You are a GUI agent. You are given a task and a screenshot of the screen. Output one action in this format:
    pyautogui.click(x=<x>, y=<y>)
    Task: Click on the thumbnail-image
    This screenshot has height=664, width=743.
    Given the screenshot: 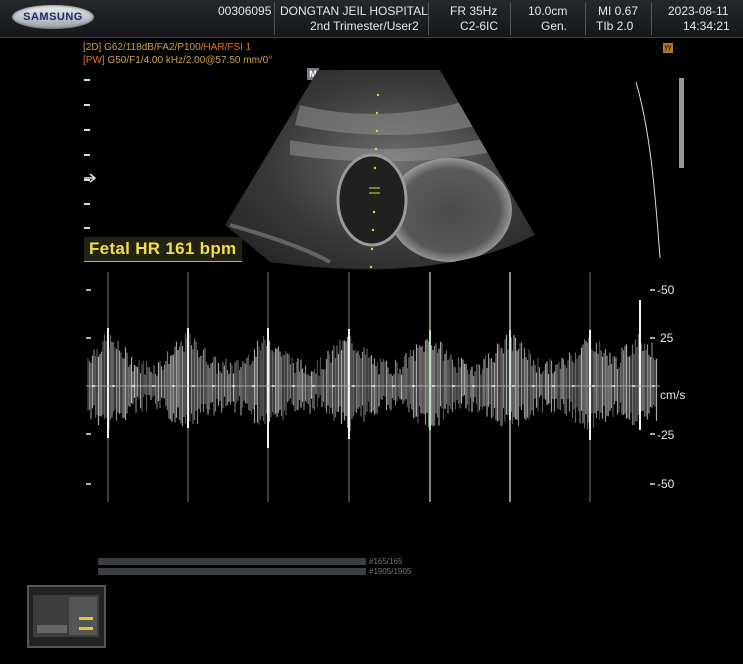 What is the action you would take?
    pyautogui.click(x=66, y=616)
    